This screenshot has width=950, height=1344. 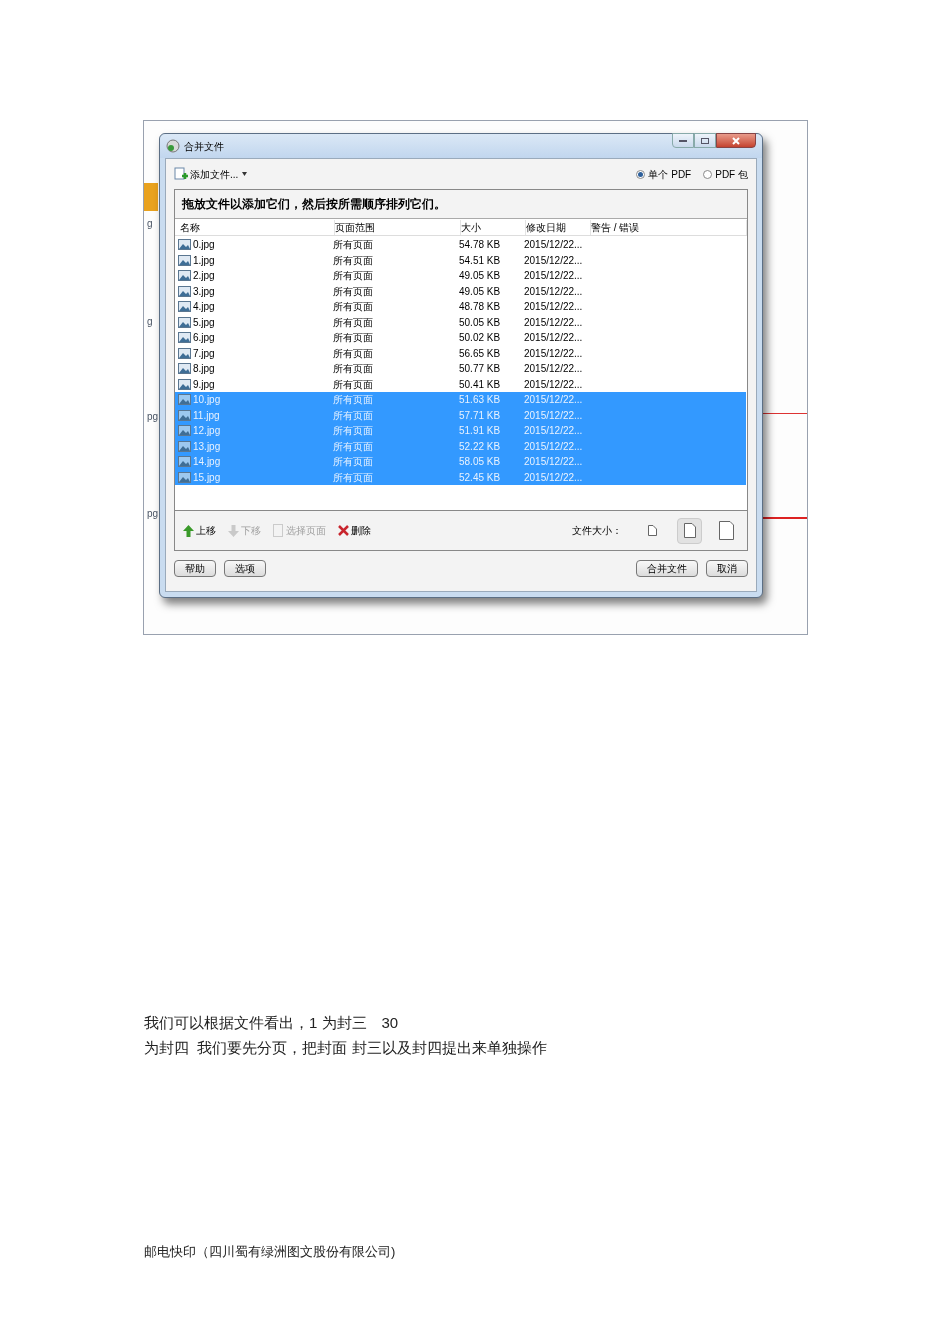 I want to click on table-cell: 52.45 KB, so click(x=480, y=477).